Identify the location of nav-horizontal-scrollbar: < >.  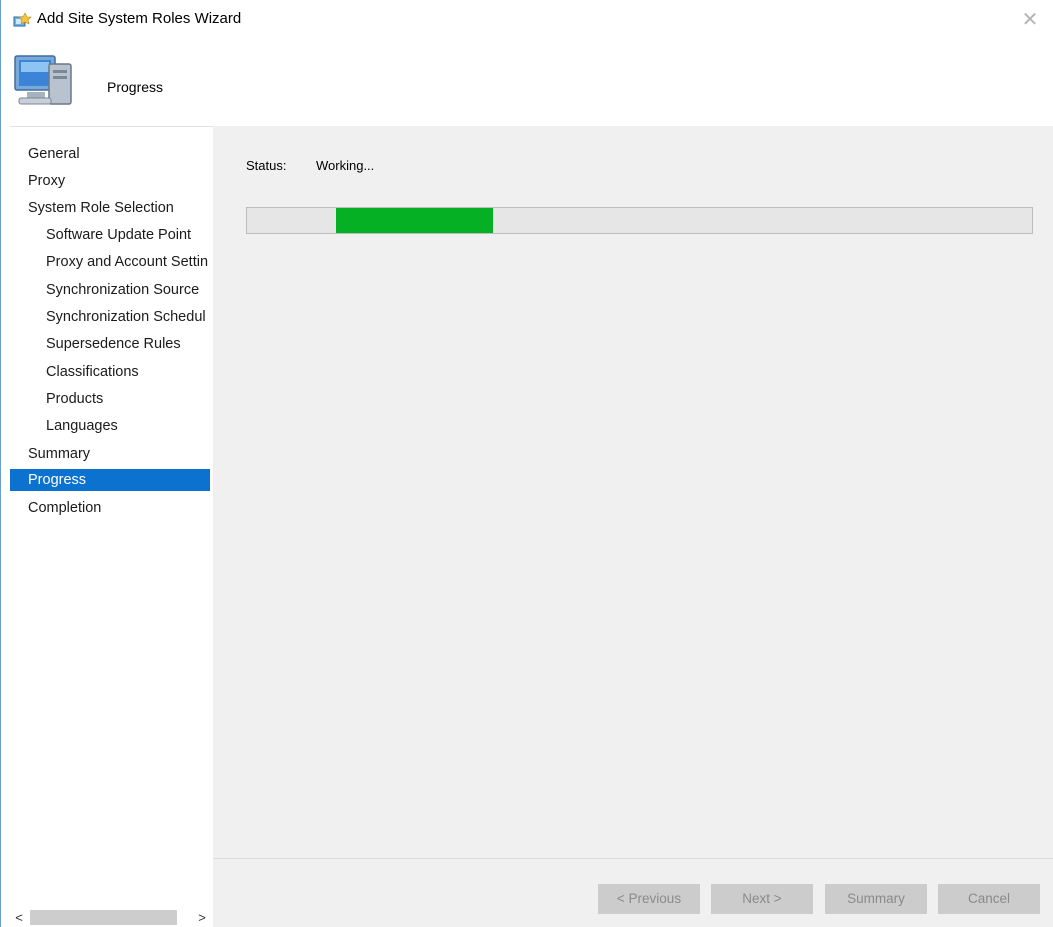
(111, 917).